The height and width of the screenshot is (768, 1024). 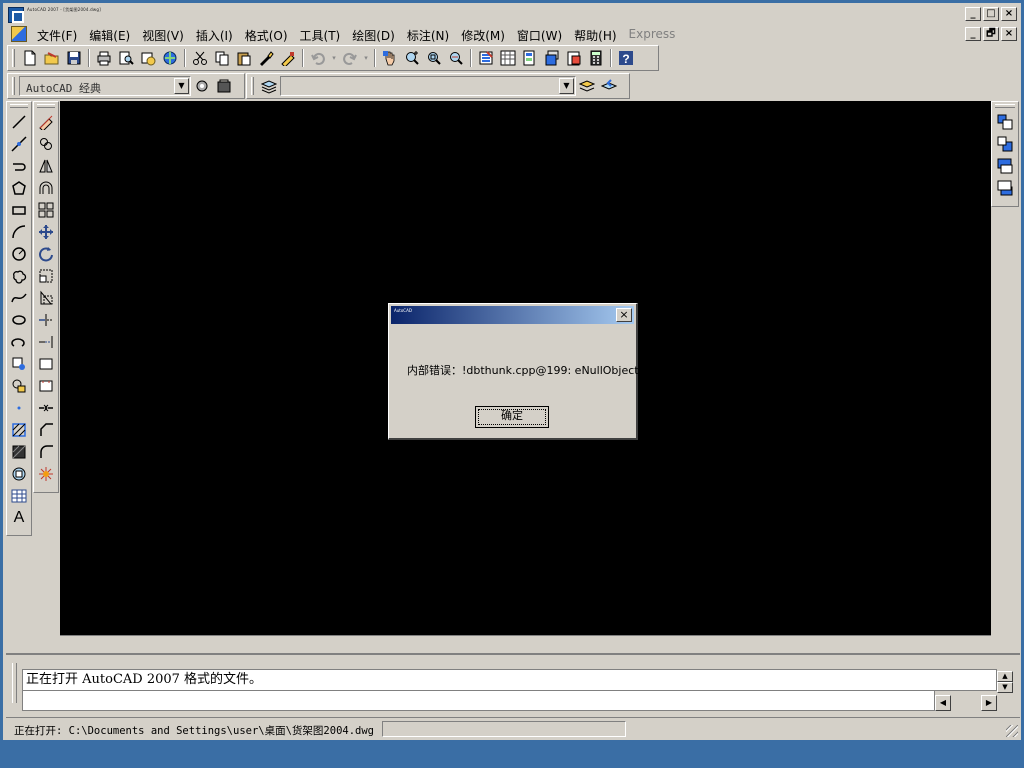 I want to click on doc-restore-button: 🗗, so click(x=991, y=34).